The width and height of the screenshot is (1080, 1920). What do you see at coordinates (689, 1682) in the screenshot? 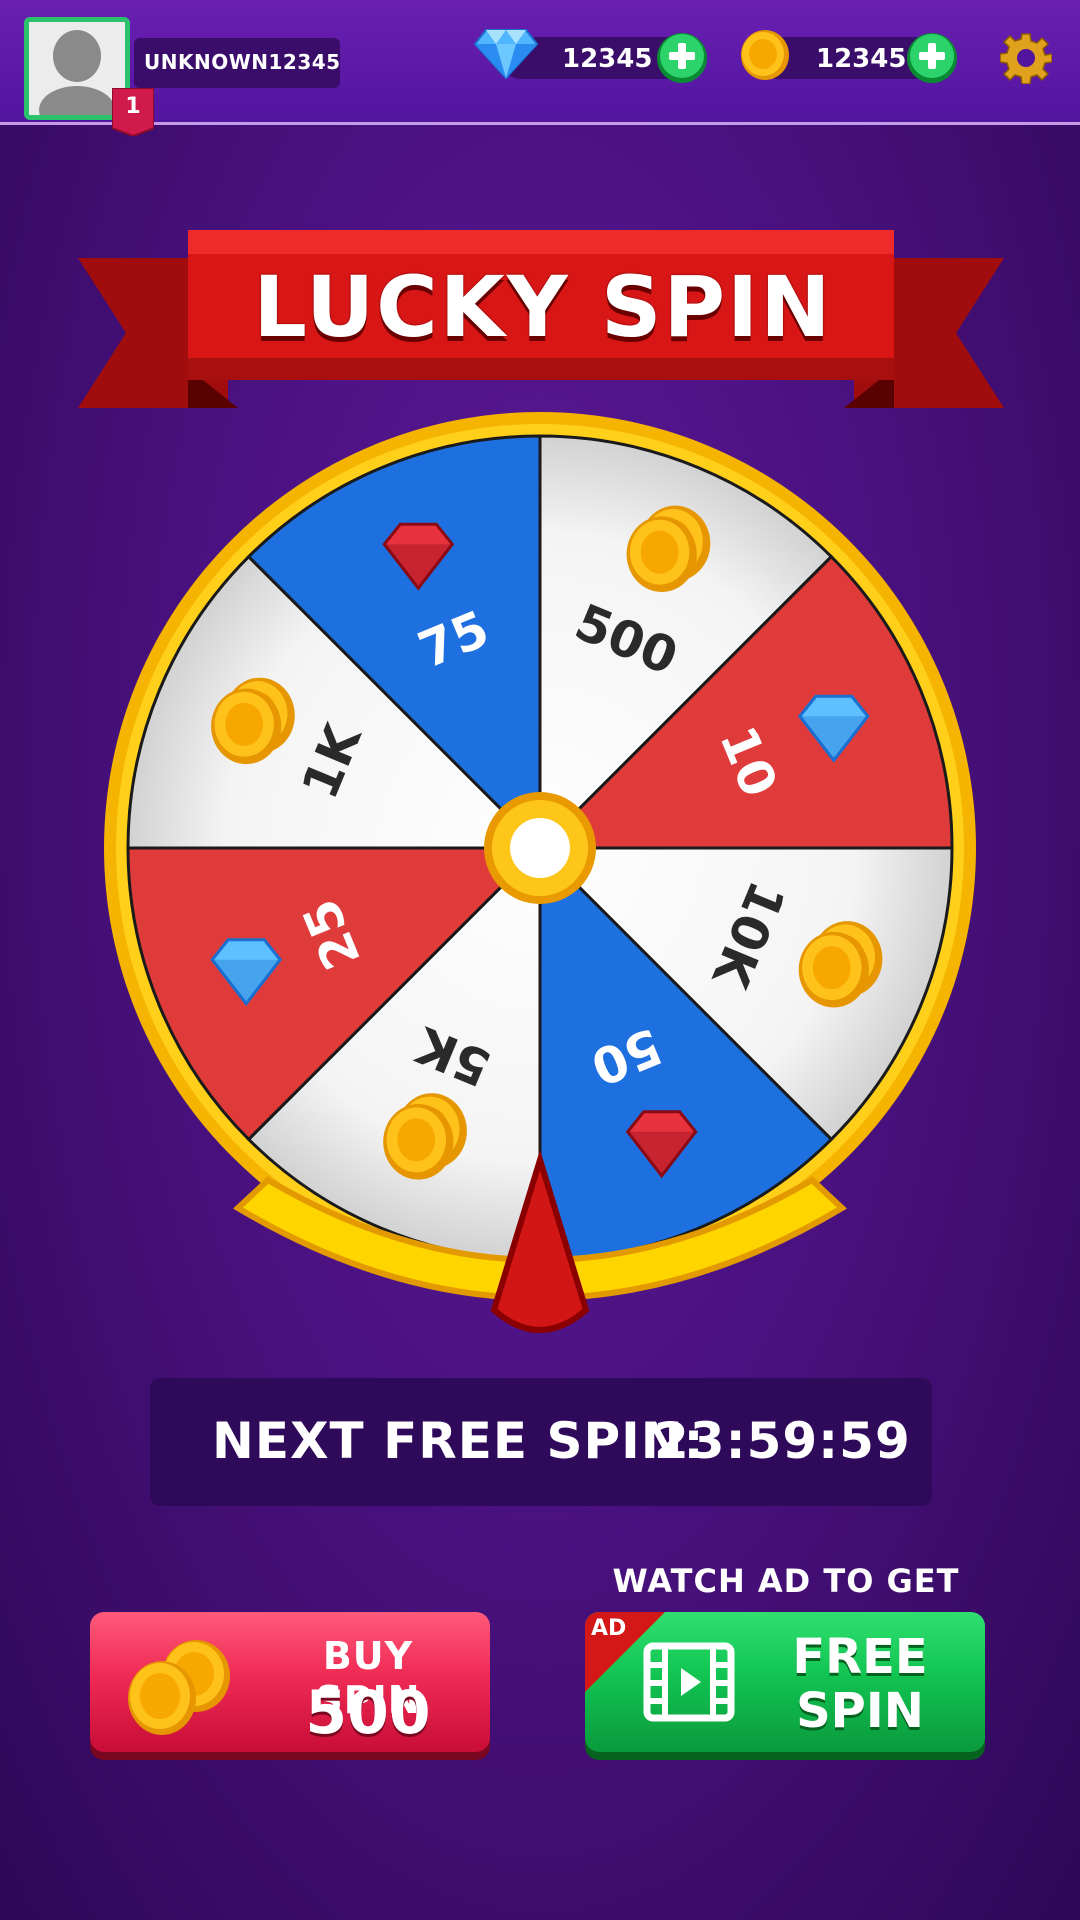
I see `video-icon` at bounding box center [689, 1682].